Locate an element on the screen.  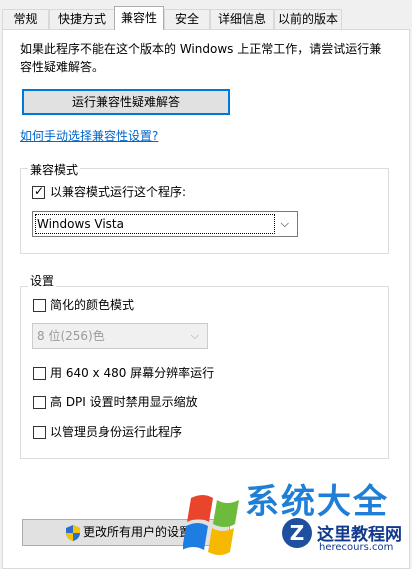
watermark-site-name: 系统大全 is located at coordinates (317, 502).